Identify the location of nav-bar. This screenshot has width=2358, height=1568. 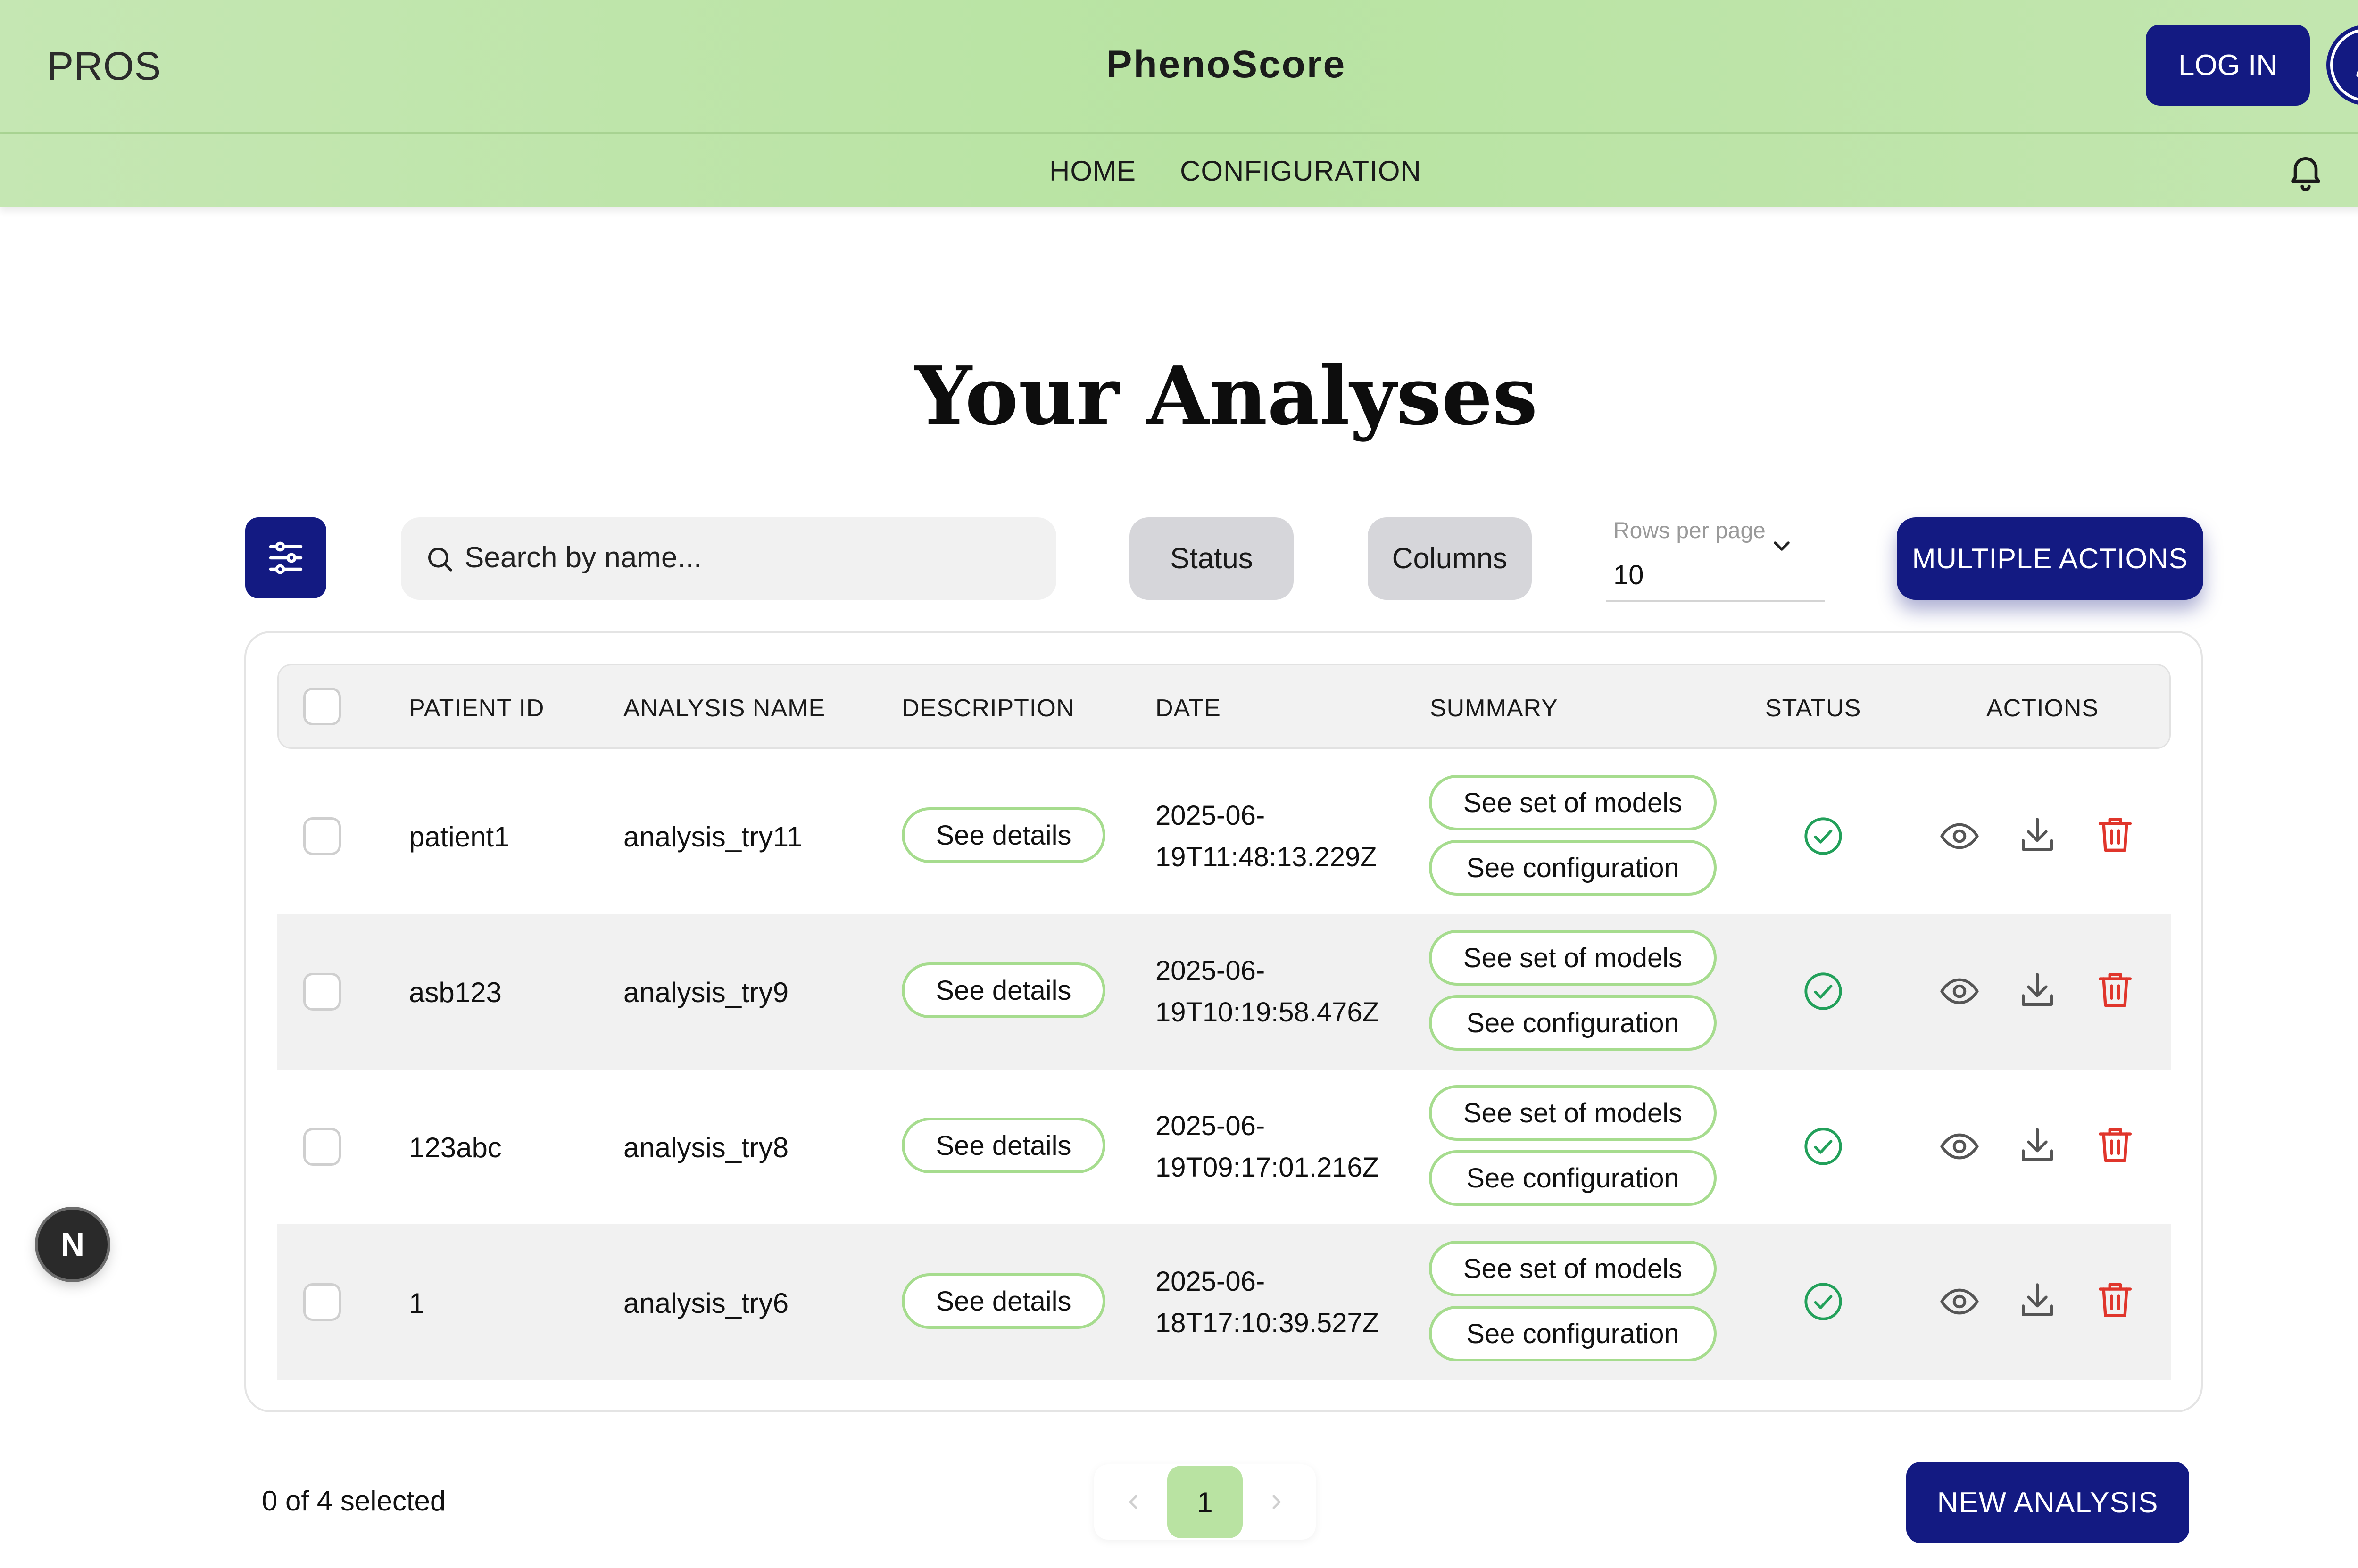
(1179, 171).